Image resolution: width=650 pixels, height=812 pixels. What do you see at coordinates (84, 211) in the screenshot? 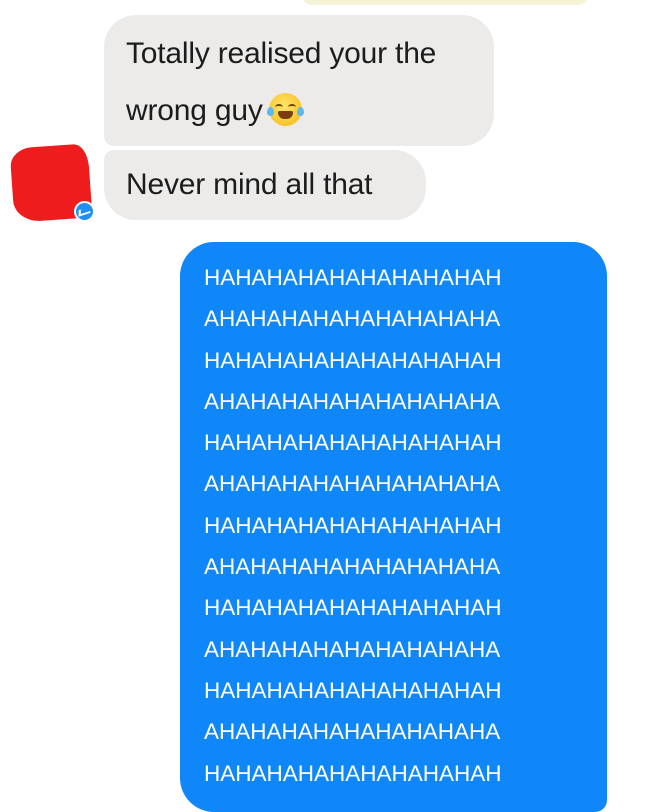
I see `messenger-badge-icon` at bounding box center [84, 211].